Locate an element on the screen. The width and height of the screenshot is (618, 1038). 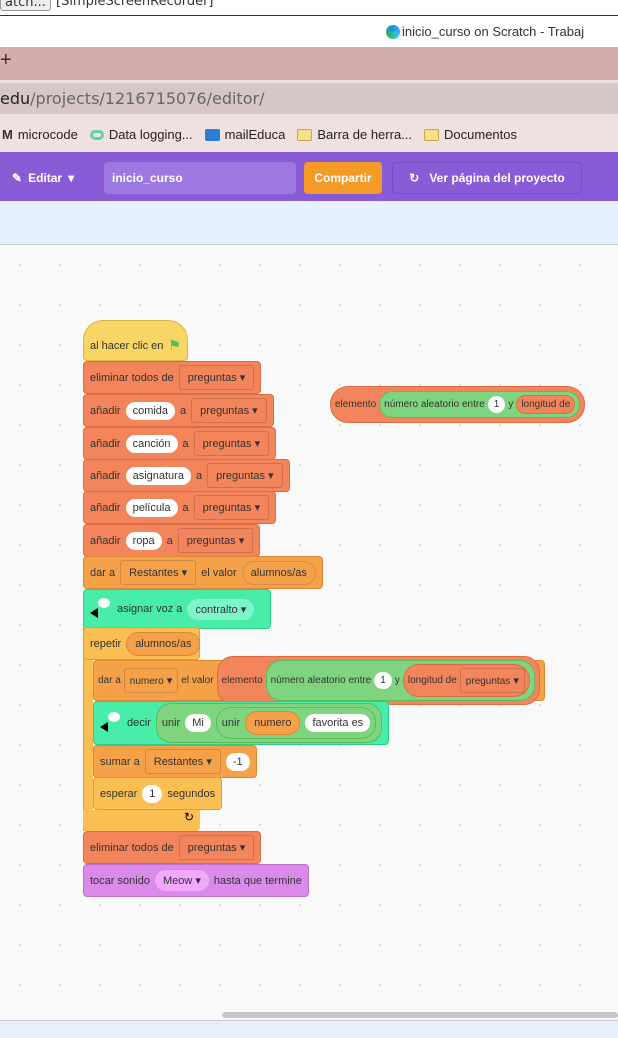
speak-block: decir unir Mi unir numero favorita es is located at coordinates (241, 723).